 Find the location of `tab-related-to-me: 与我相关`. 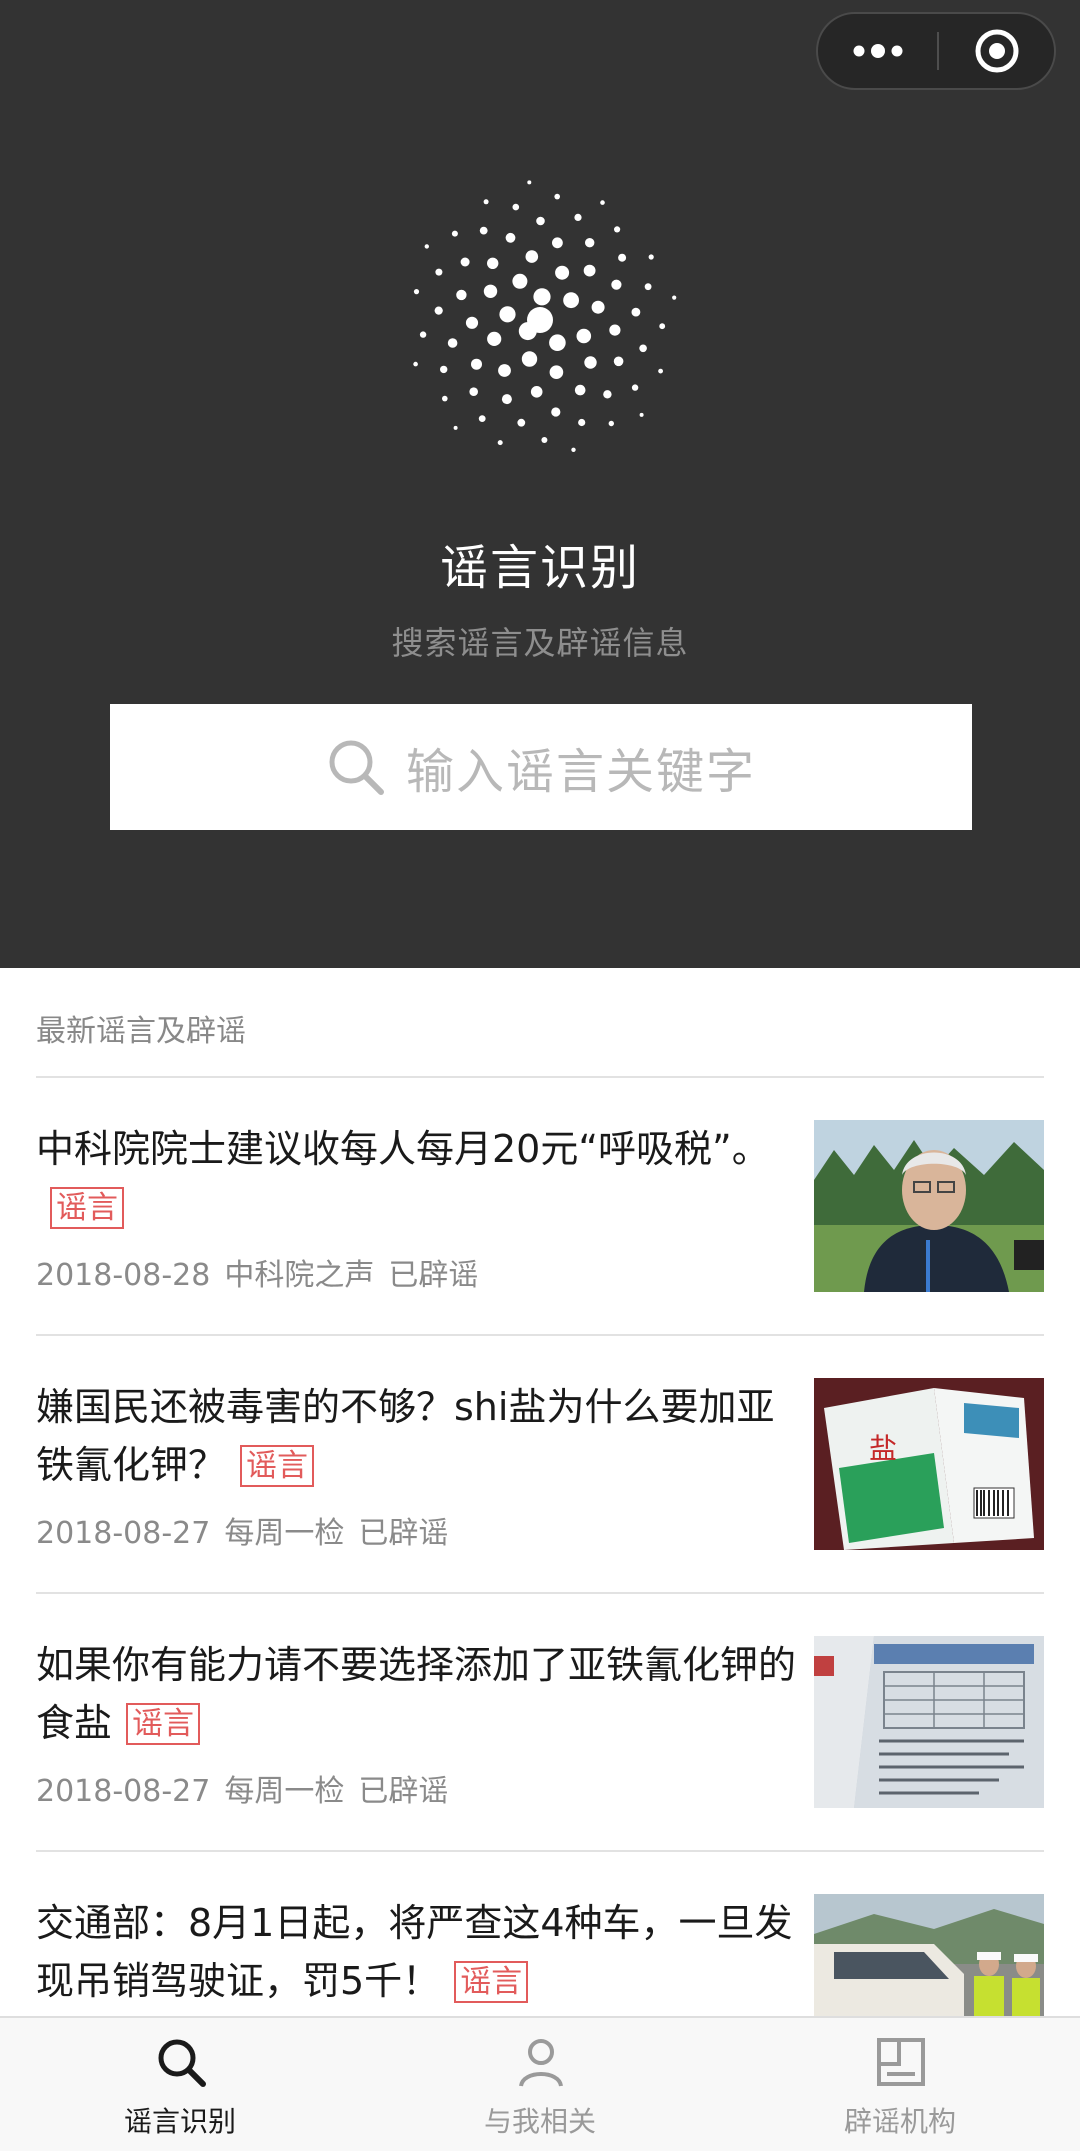

tab-related-to-me: 与我相关 is located at coordinates (540, 2084).